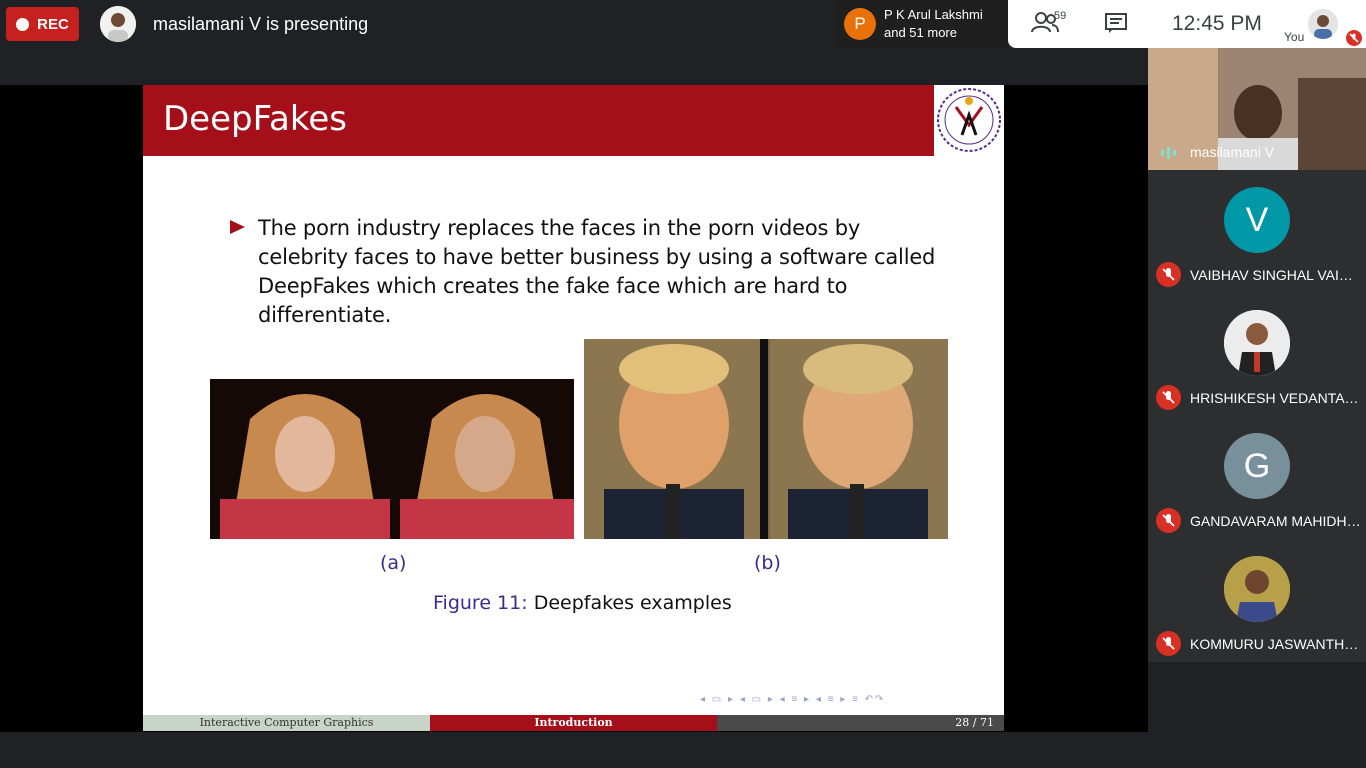 This screenshot has height=768, width=1366. What do you see at coordinates (632, 603) in the screenshot?
I see `figure-text: Deepfakes examples` at bounding box center [632, 603].